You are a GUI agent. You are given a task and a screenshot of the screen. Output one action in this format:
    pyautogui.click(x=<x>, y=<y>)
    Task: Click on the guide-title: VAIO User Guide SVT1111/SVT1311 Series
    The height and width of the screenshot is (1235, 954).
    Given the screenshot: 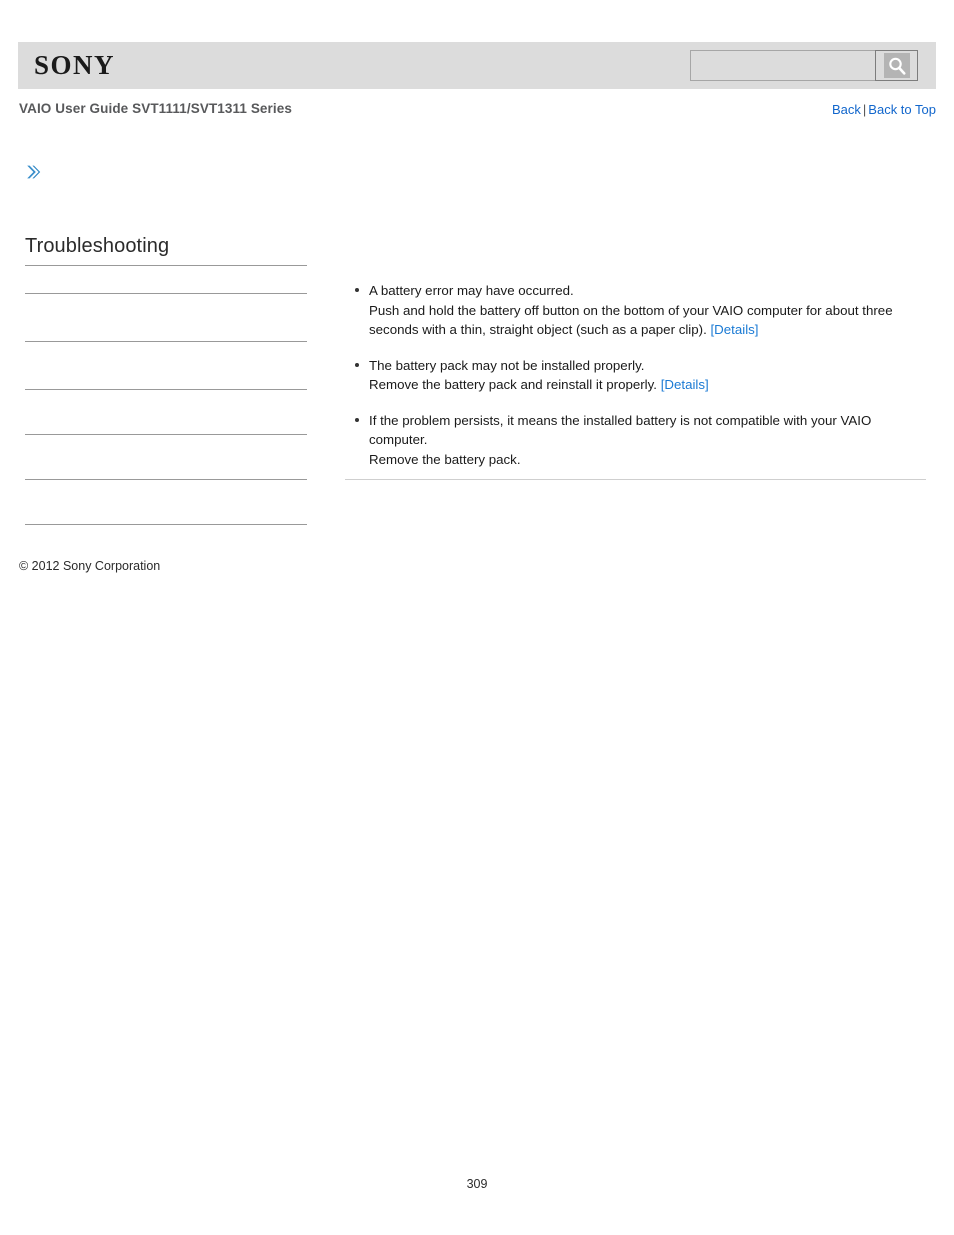 What is the action you would take?
    pyautogui.click(x=155, y=108)
    